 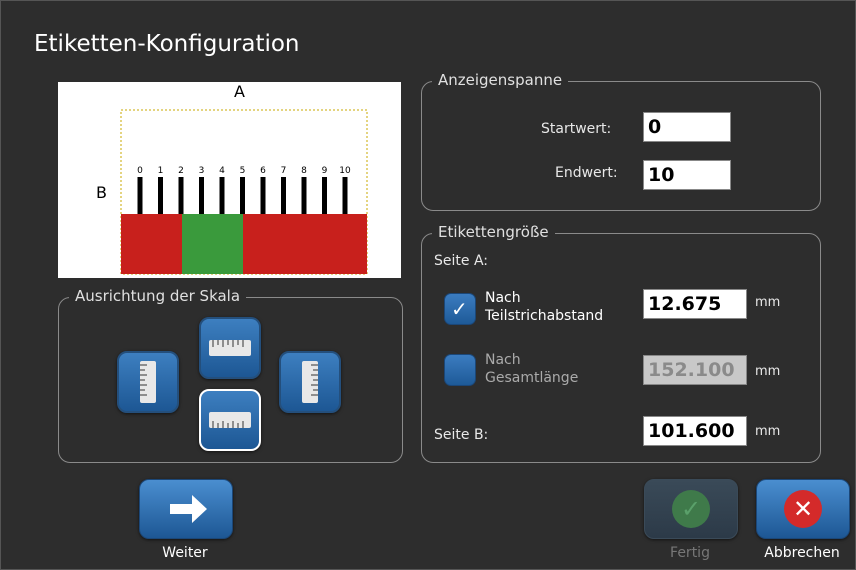 What do you see at coordinates (768, 371) in the screenshot?
I see `total-length-unit: mm` at bounding box center [768, 371].